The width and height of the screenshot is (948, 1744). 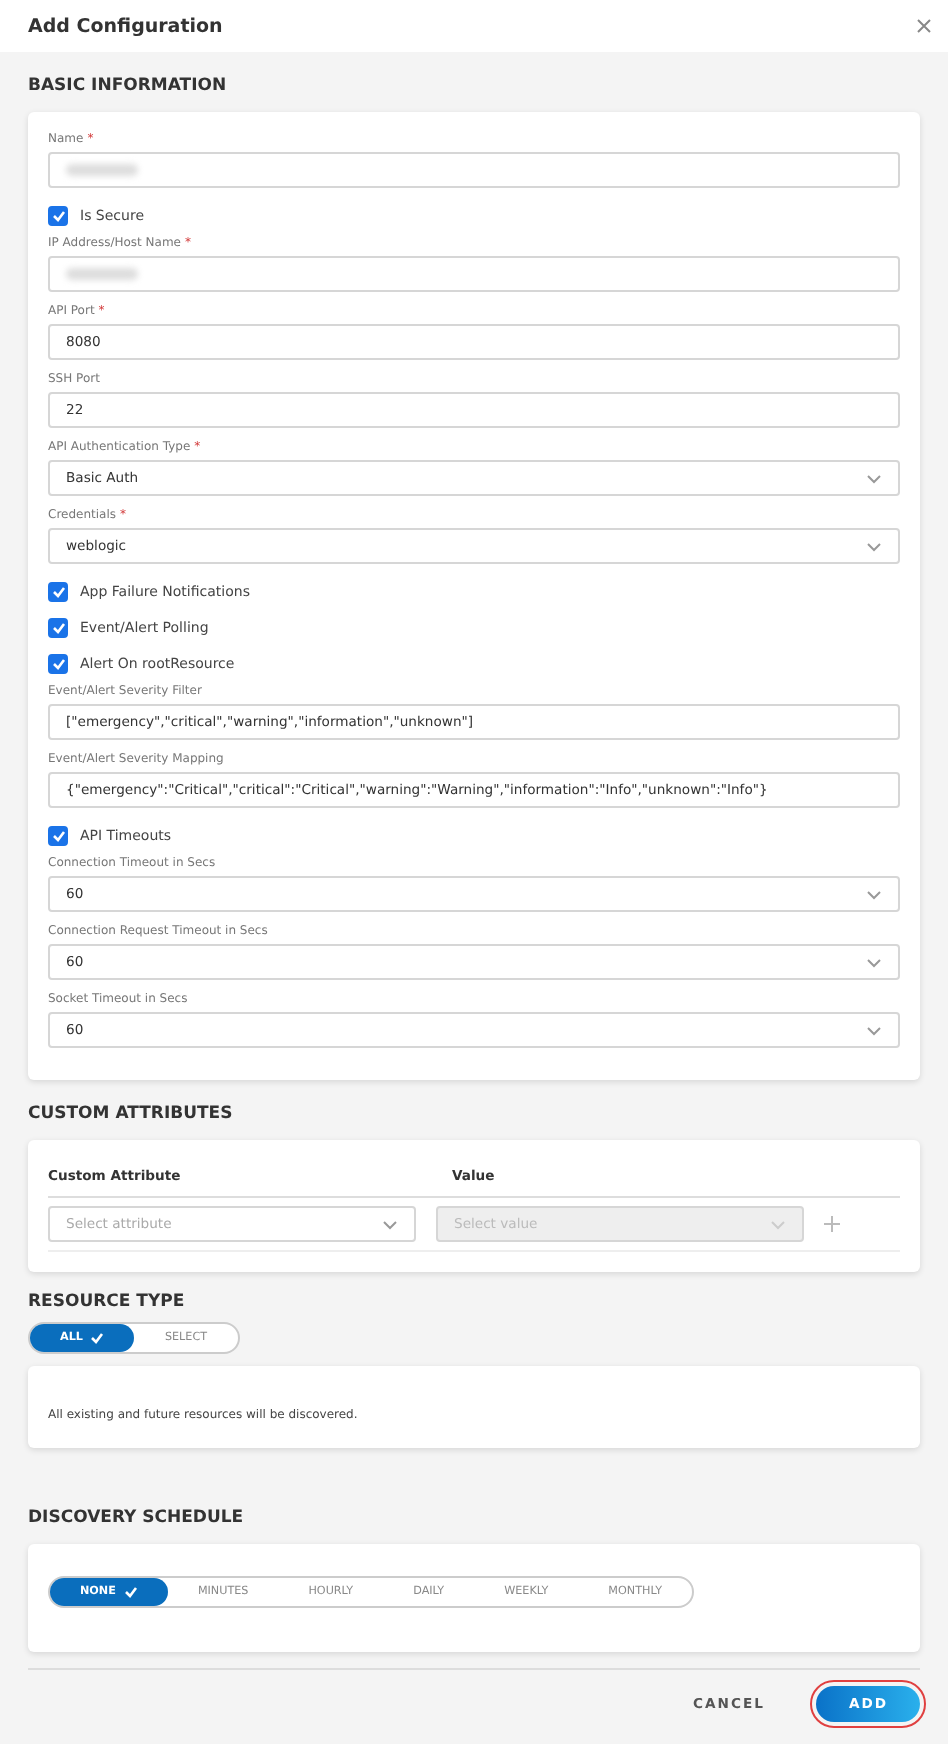 What do you see at coordinates (137, 1518) in the screenshot?
I see `section-heading: DISCOVERY SCHEDULE` at bounding box center [137, 1518].